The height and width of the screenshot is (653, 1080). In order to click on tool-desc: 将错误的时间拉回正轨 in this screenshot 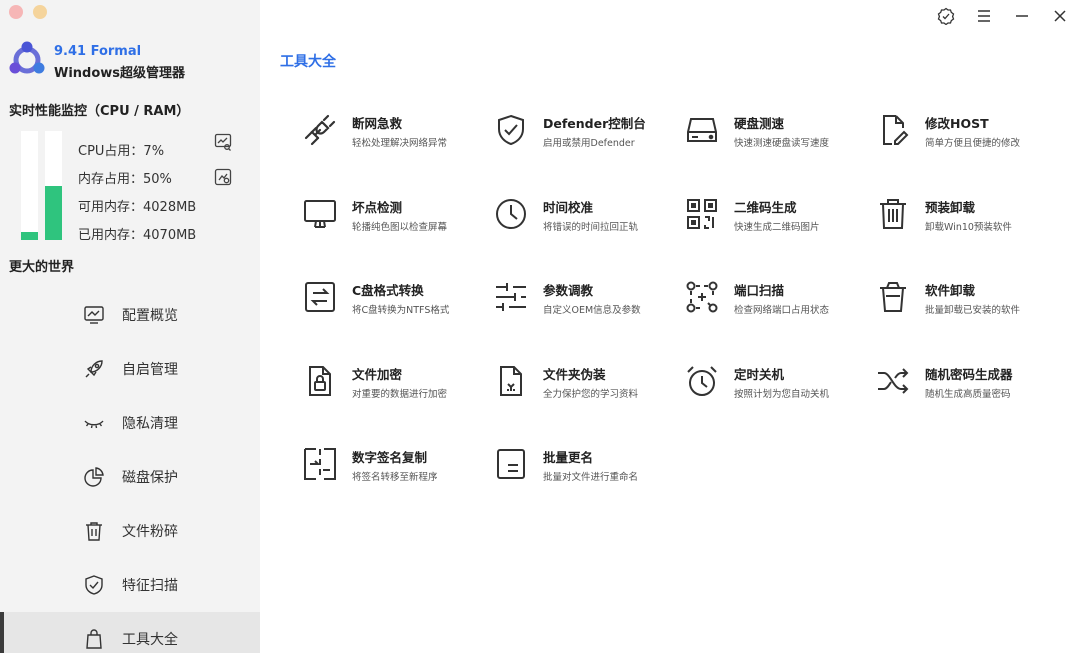, I will do `click(591, 227)`.